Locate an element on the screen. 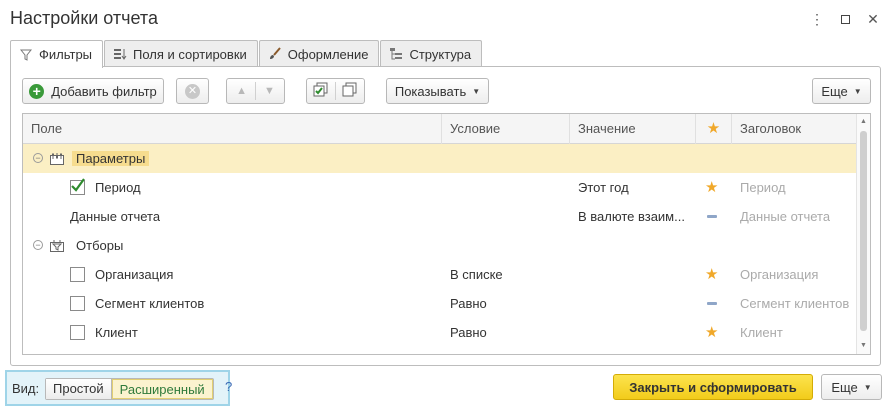  parameters-group-icon is located at coordinates (57, 159).